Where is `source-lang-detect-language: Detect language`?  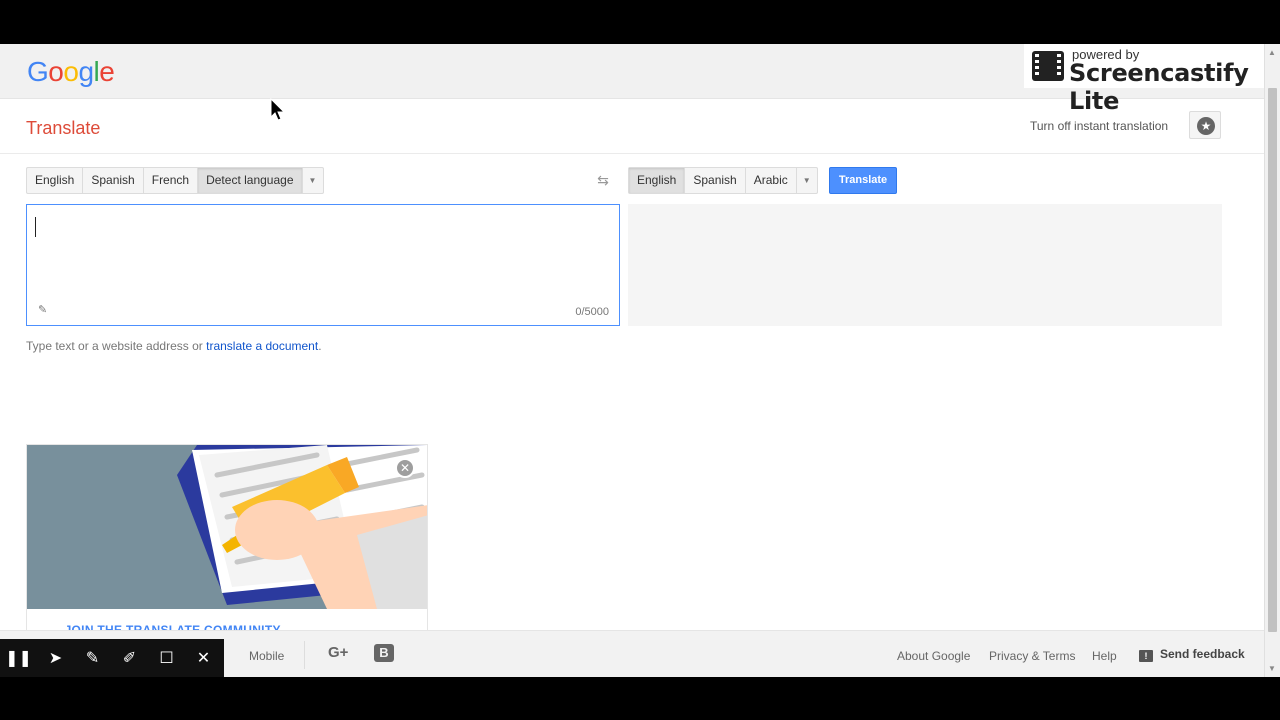
source-lang-detect-language: Detect language is located at coordinates (250, 180).